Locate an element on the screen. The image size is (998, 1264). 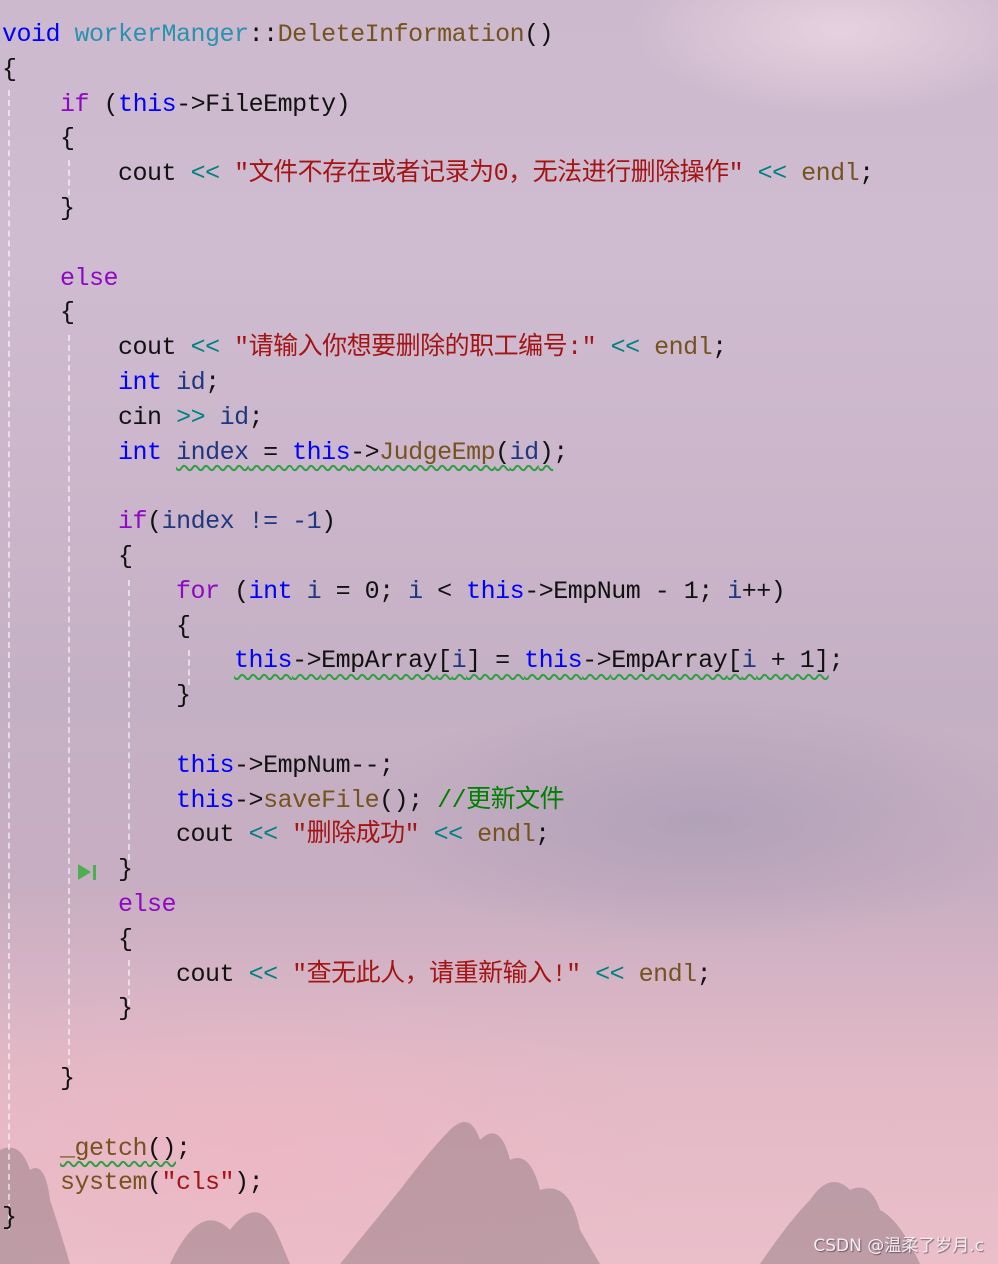
code-line: int id; is located at coordinates (169, 382).